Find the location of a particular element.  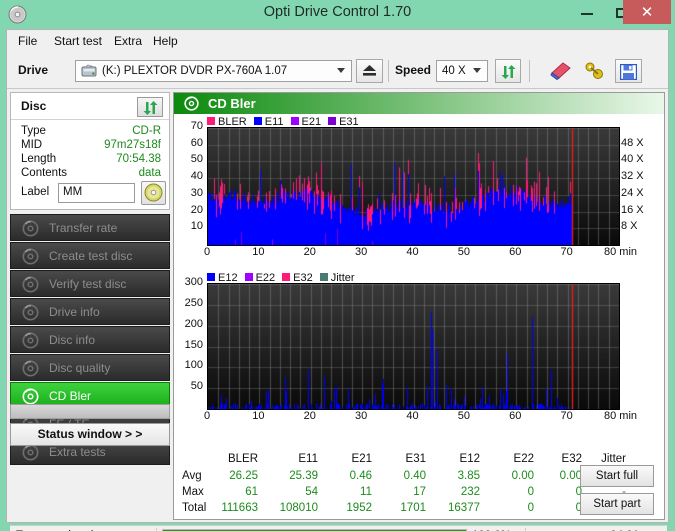

cd-disc-icon is located at coordinates (153, 192).